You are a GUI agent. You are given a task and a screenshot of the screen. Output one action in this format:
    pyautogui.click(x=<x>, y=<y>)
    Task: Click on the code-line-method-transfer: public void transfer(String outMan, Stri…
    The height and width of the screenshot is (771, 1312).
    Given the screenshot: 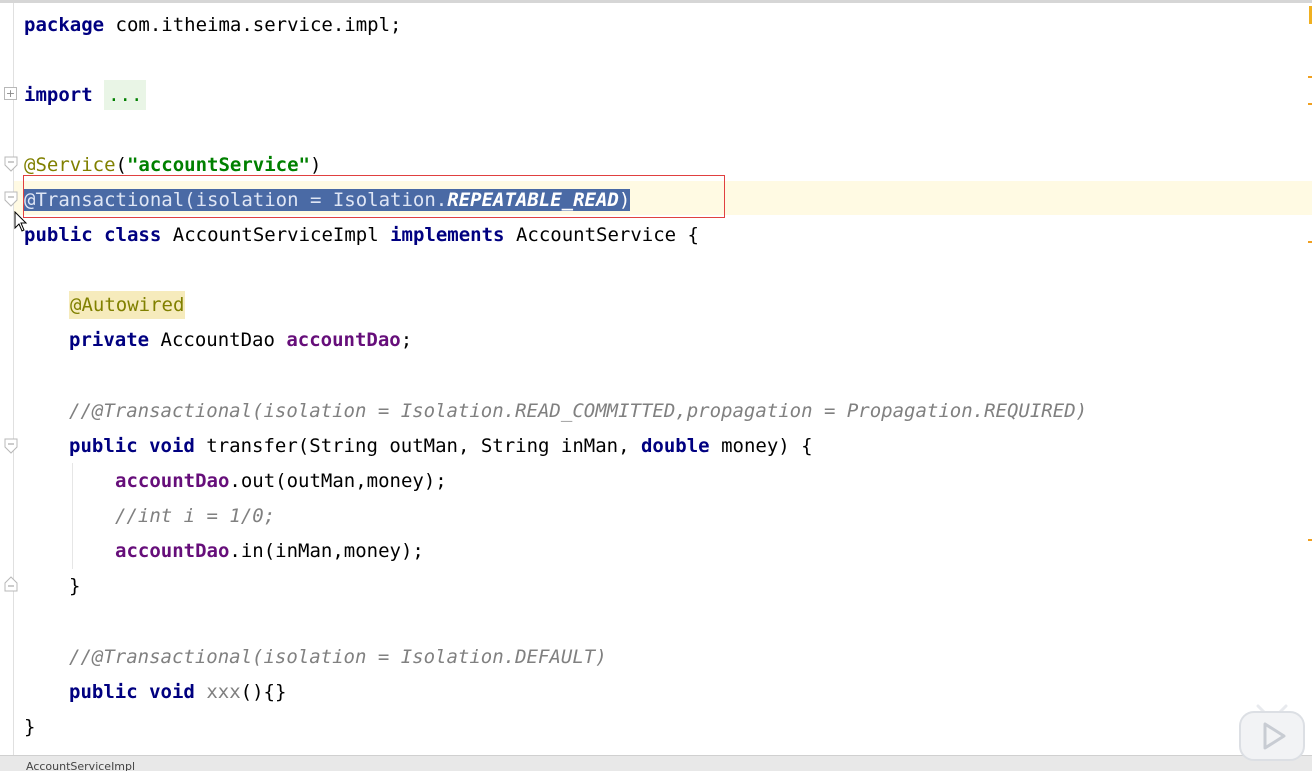 What is the action you would take?
    pyautogui.click(x=441, y=446)
    